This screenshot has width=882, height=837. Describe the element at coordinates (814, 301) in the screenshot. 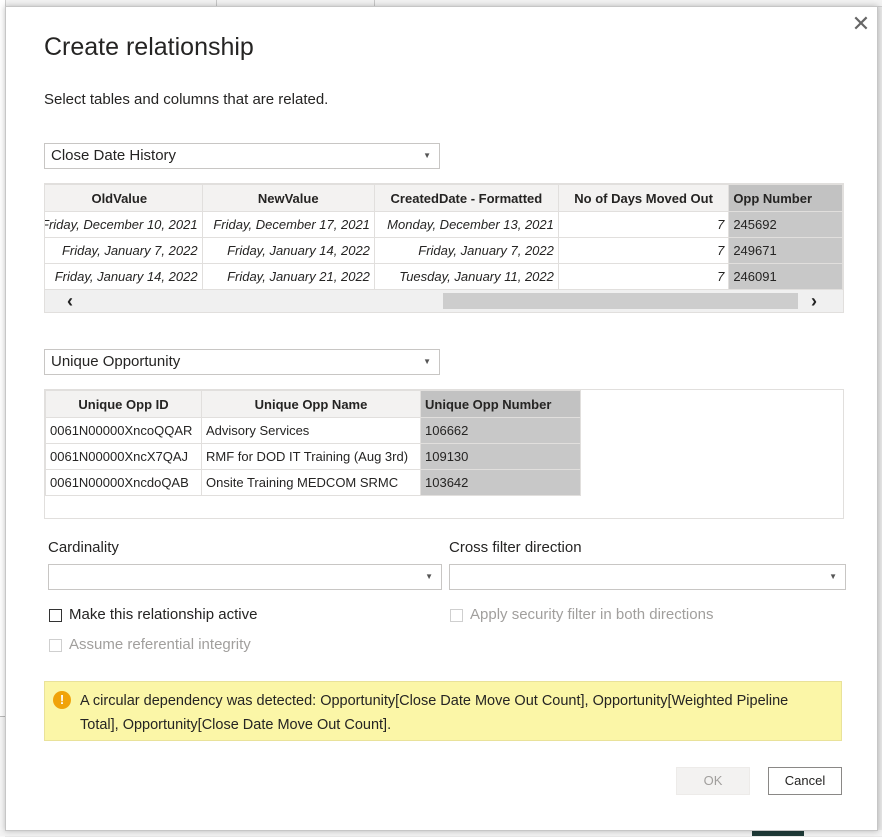

I see `chevron-right-icon: ›` at that location.